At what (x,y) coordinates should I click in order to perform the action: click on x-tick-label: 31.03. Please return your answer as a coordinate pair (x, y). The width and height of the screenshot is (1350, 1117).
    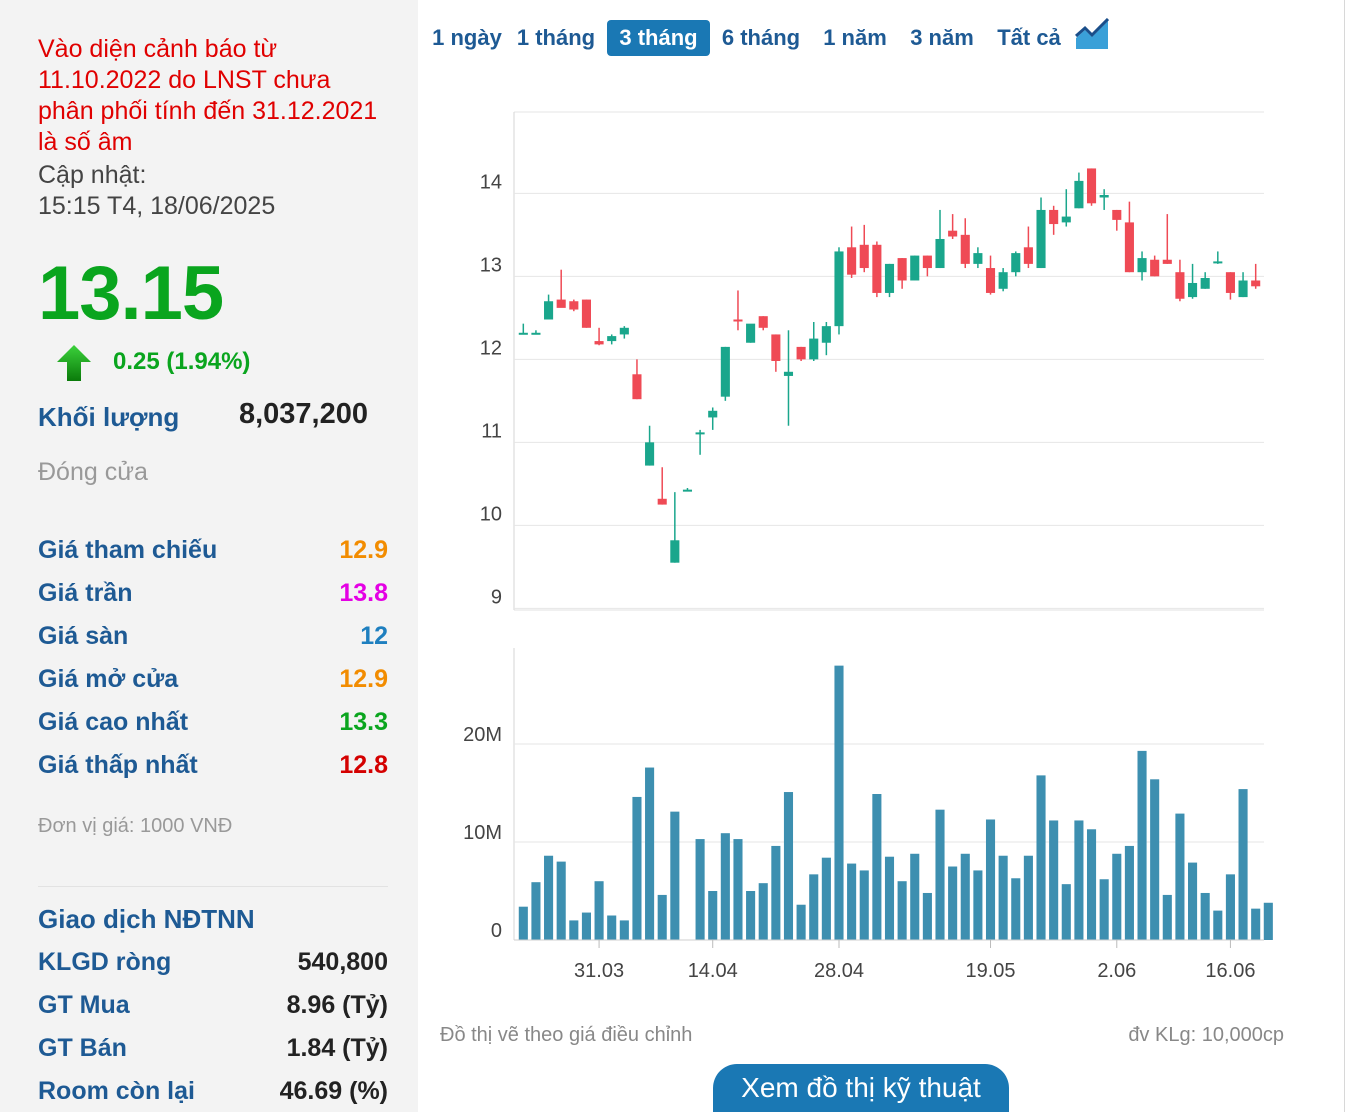
    Looking at the image, I should click on (599, 971).